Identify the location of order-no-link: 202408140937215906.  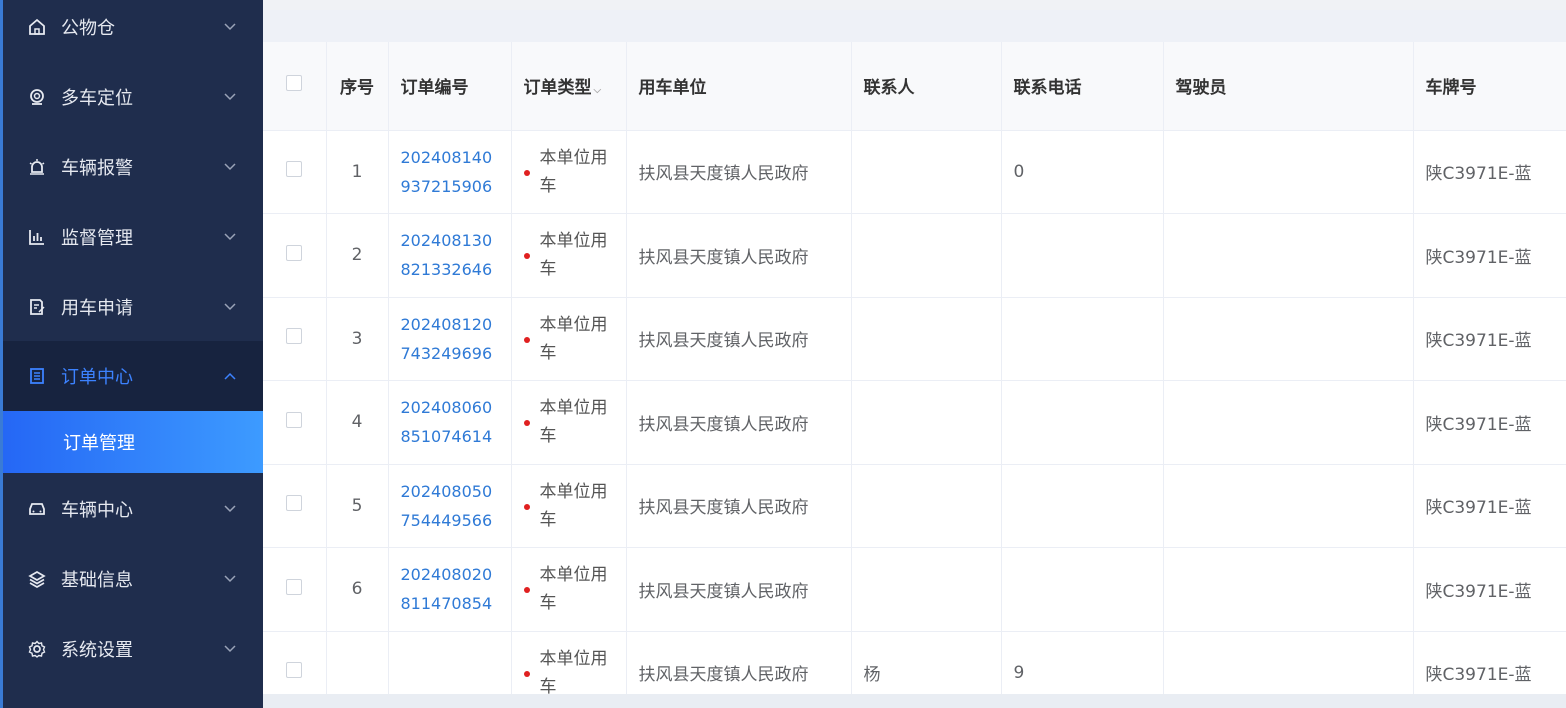
(450, 172).